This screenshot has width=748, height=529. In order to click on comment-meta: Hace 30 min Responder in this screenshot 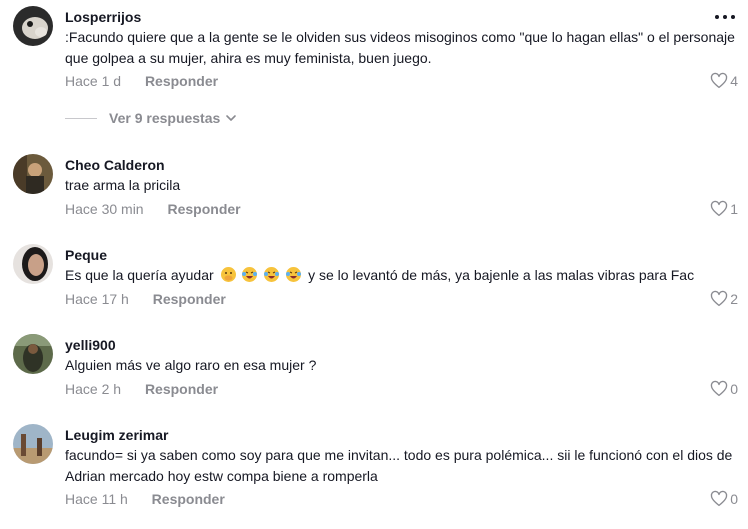, I will do `click(153, 209)`.